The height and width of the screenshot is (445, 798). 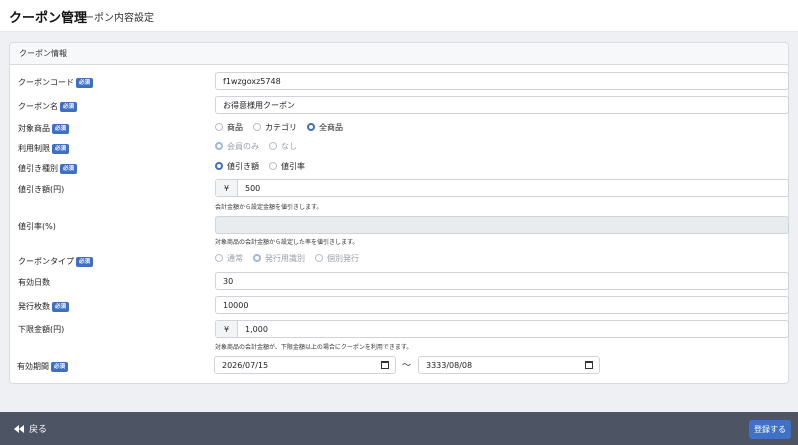 I want to click on valid-days-label: 有効日数, so click(x=34, y=282).